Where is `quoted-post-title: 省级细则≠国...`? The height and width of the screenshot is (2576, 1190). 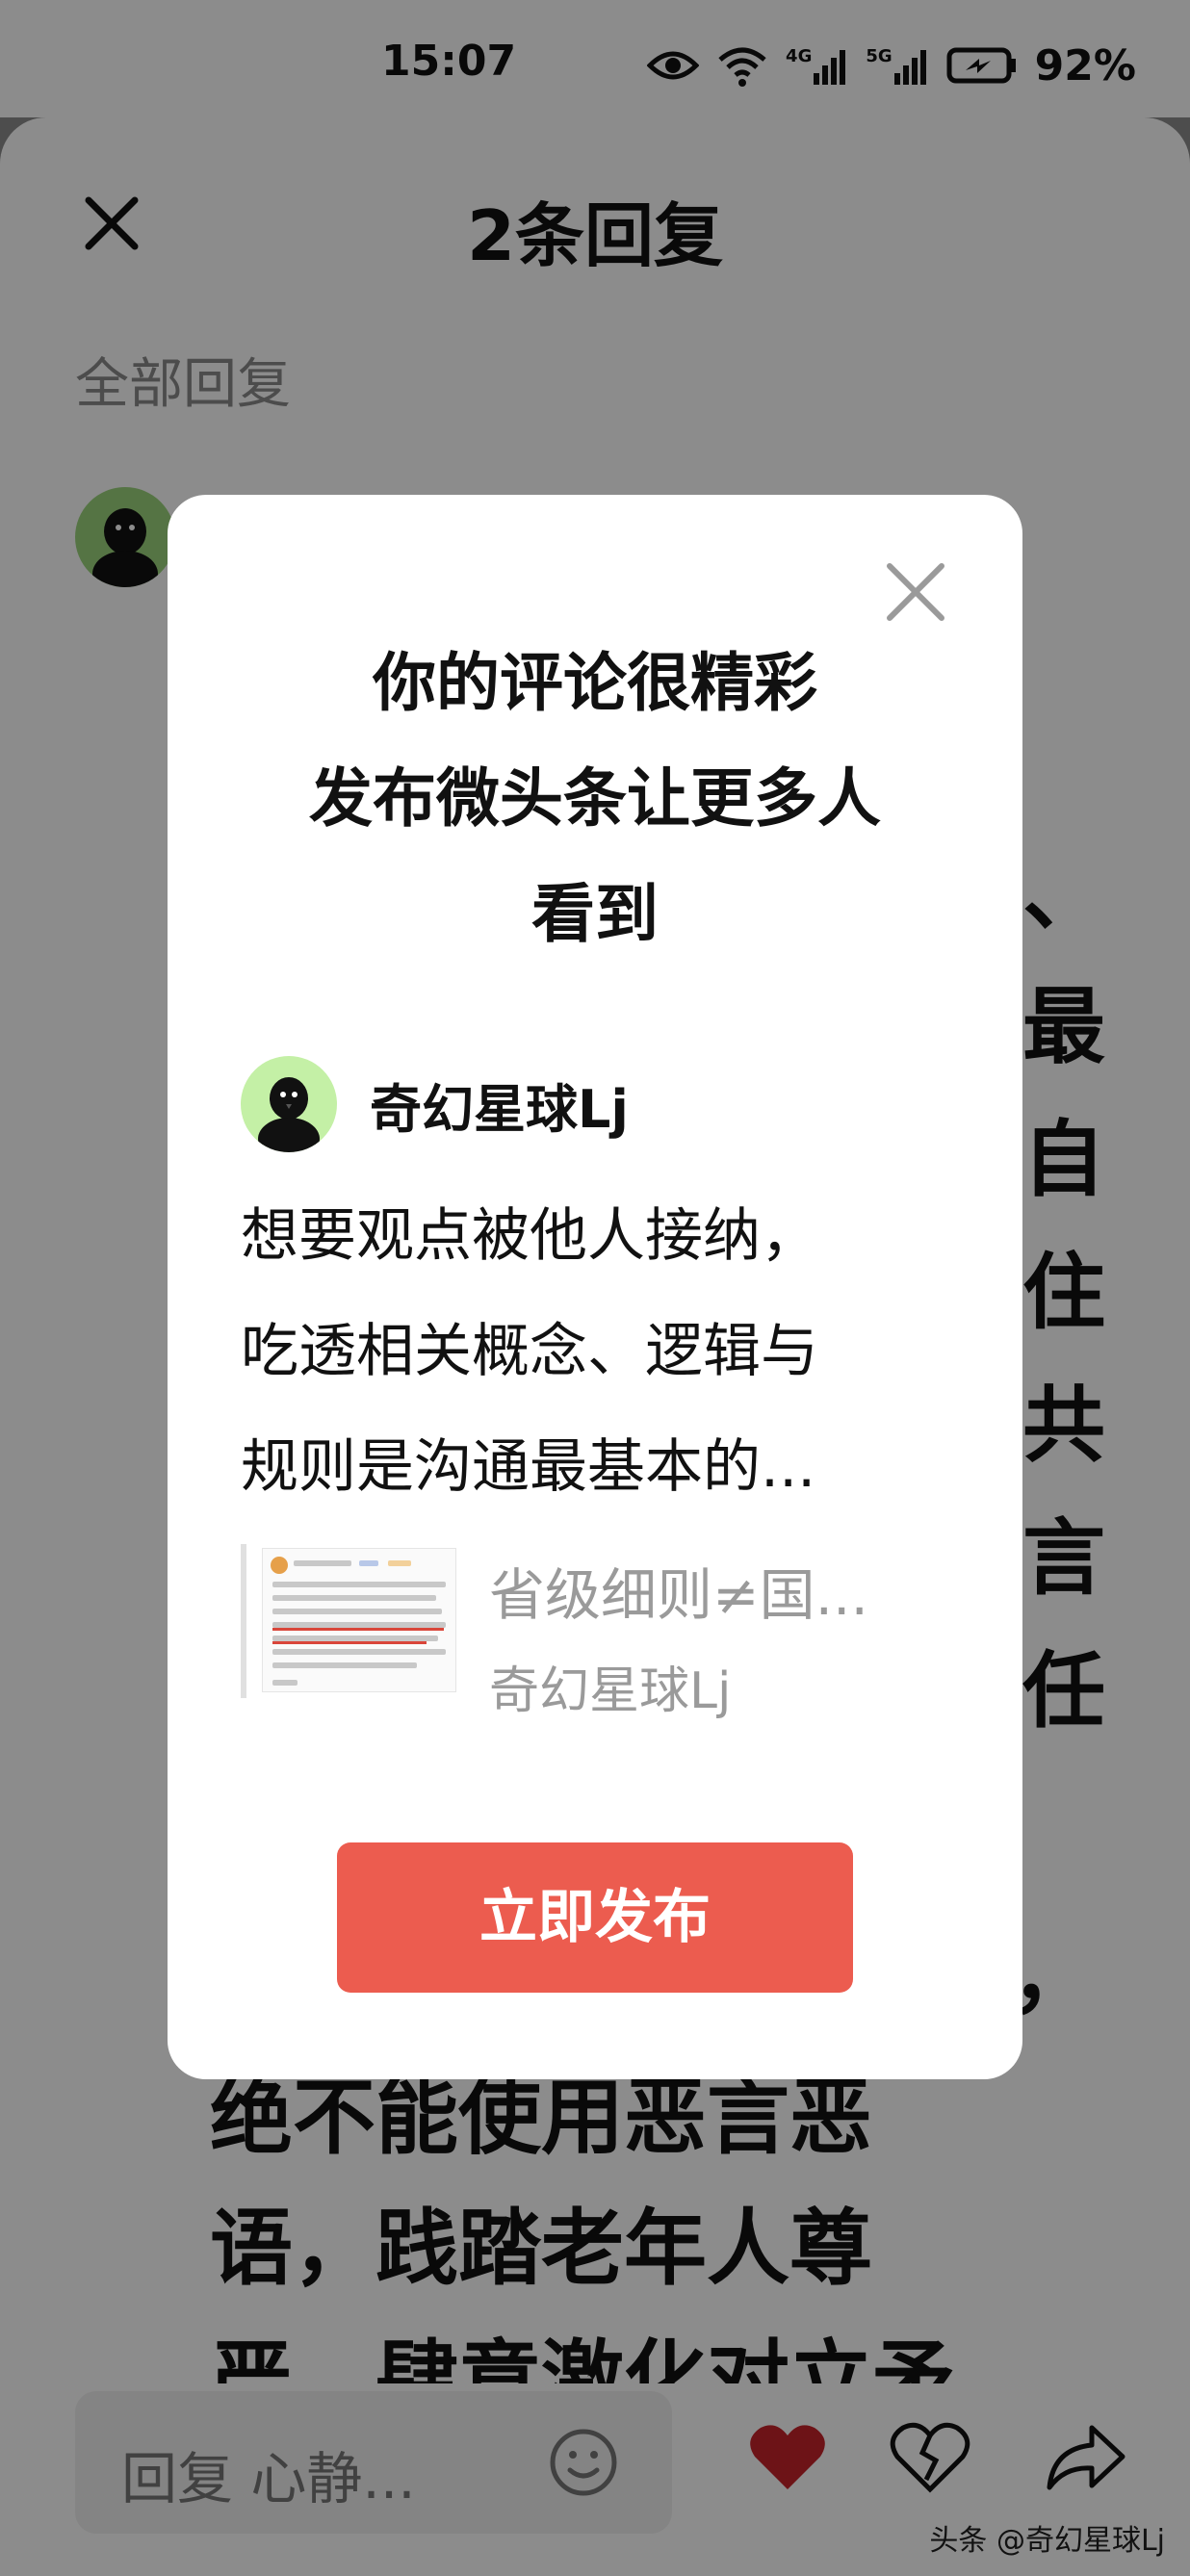
quoted-post-title: 省级细则≠国... is located at coordinates (679, 1595).